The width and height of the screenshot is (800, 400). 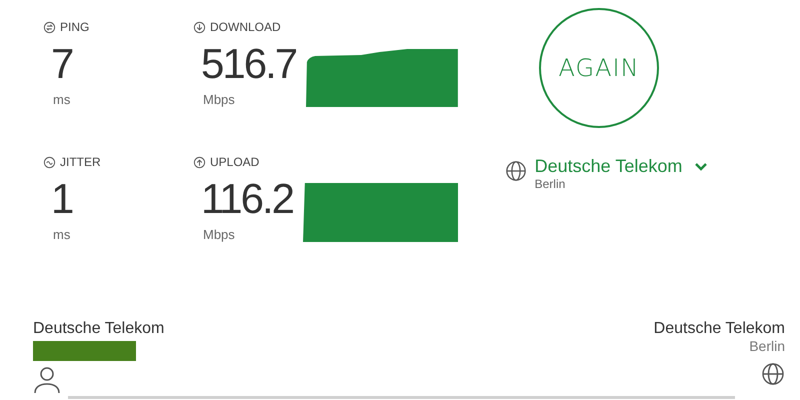 I want to click on metric-label: PING, so click(x=75, y=27).